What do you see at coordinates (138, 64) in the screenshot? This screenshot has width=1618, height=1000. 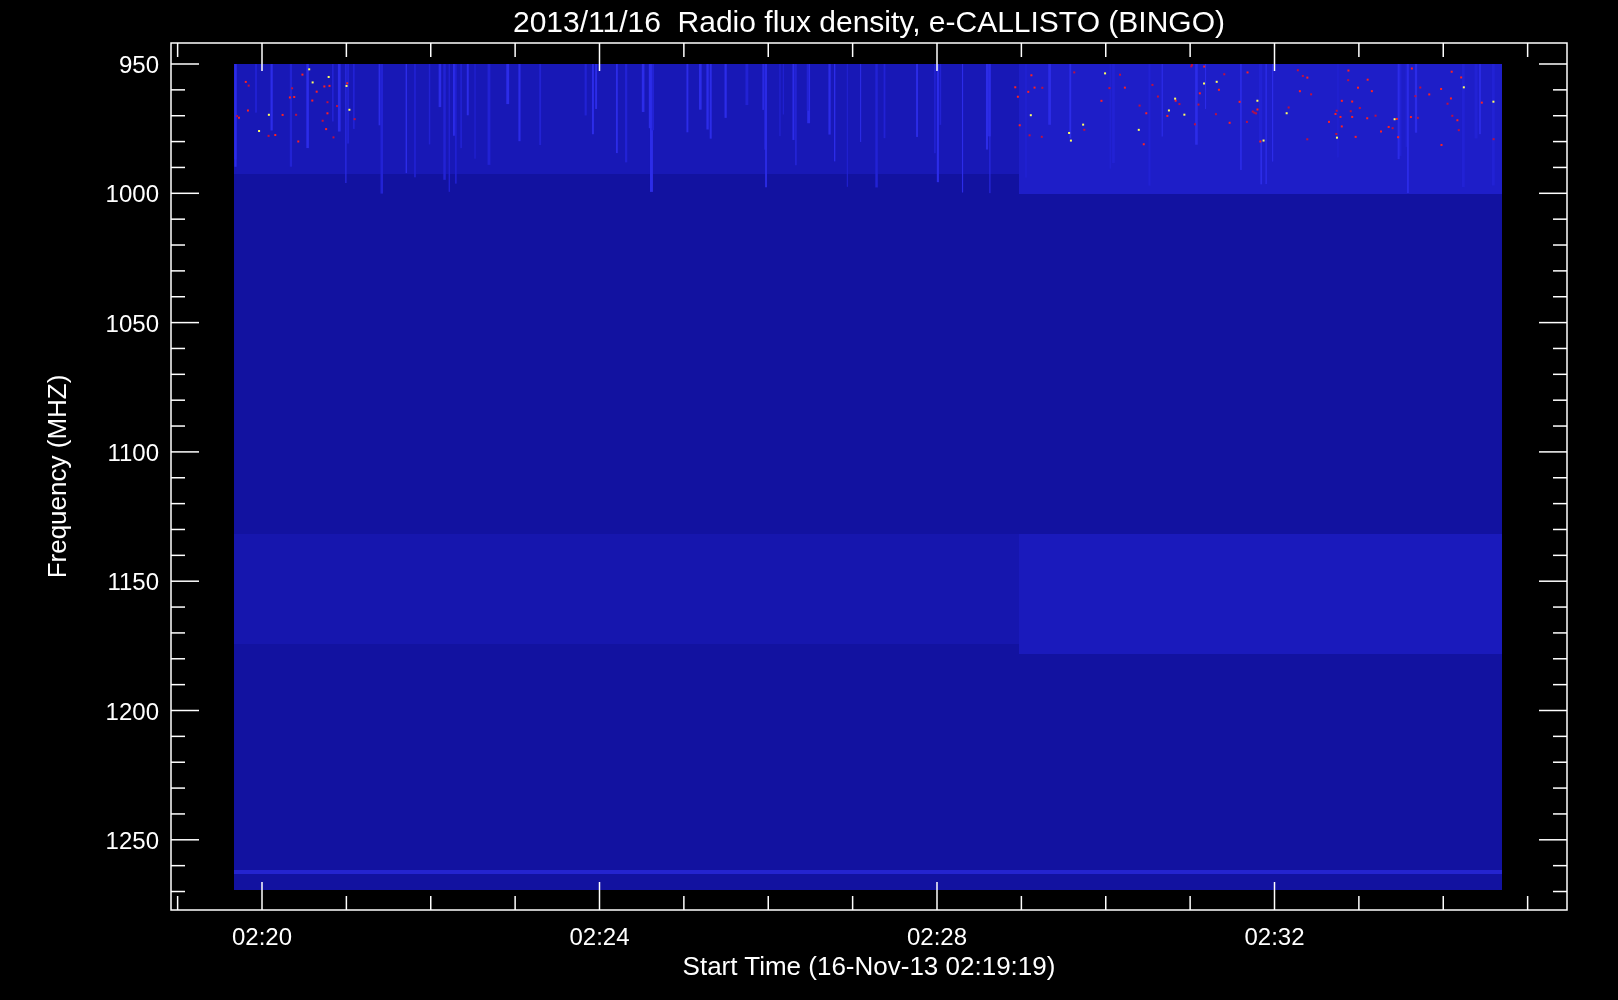 I see `y-tick-label: 950` at bounding box center [138, 64].